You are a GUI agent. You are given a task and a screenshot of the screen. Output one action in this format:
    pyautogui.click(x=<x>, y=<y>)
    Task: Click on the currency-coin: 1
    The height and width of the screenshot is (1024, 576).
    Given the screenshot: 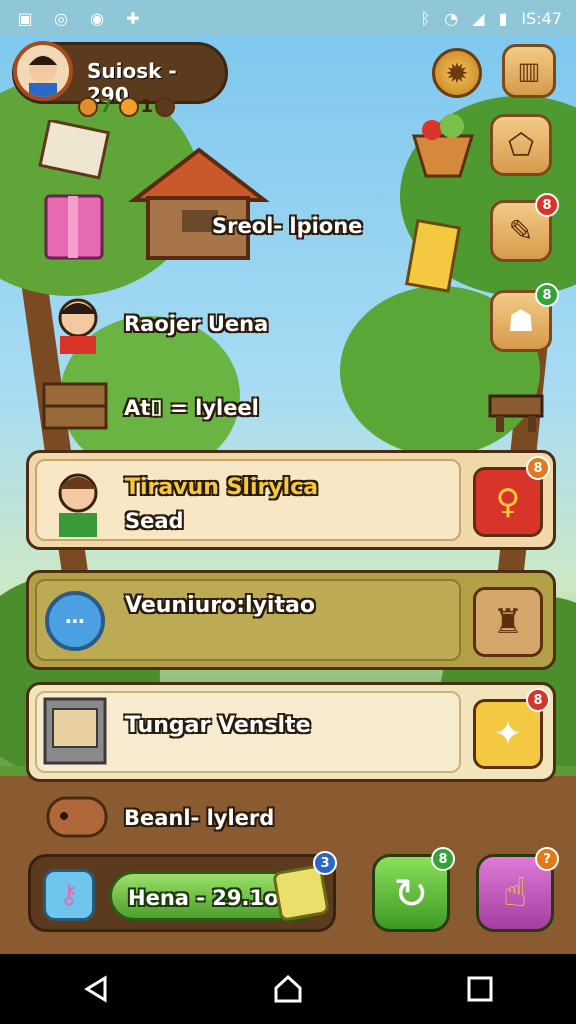 What is the action you would take?
    pyautogui.click(x=147, y=106)
    